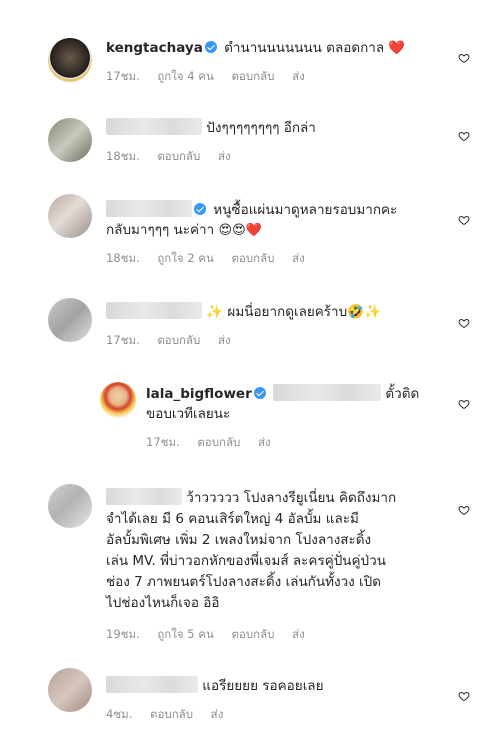 Image resolution: width=484 pixels, height=729 pixels. Describe the element at coordinates (154, 48) in the screenshot. I see `username: kengtachaya` at that location.